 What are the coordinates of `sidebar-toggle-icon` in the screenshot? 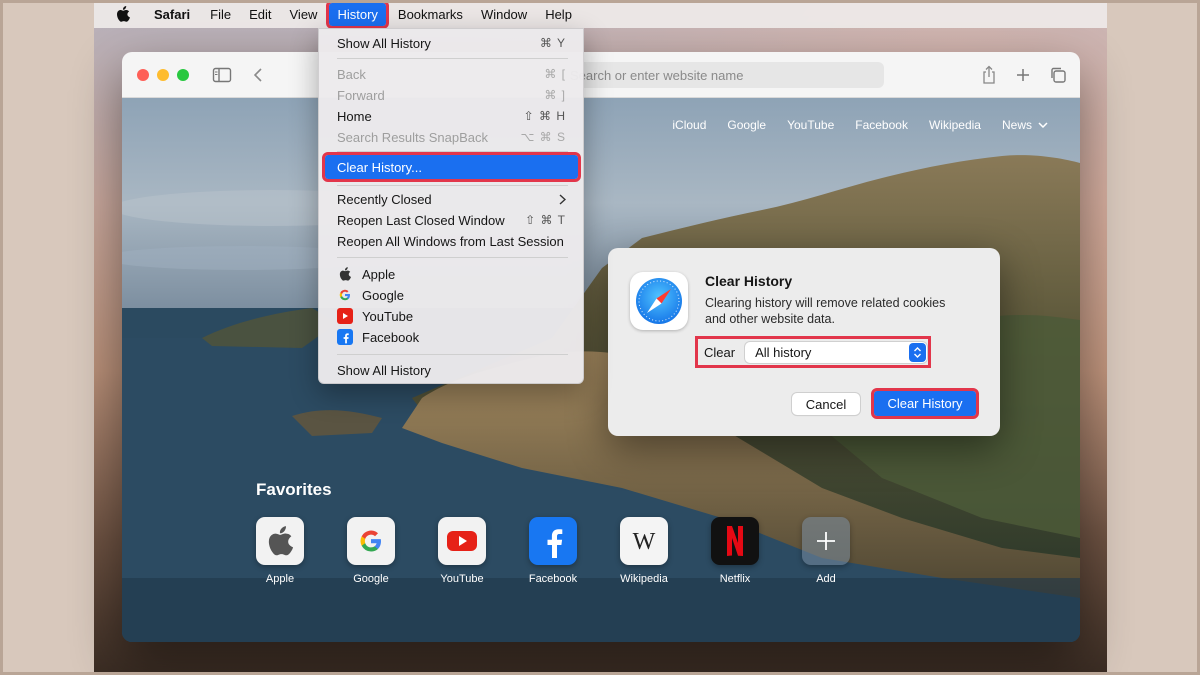 It's located at (222, 75).